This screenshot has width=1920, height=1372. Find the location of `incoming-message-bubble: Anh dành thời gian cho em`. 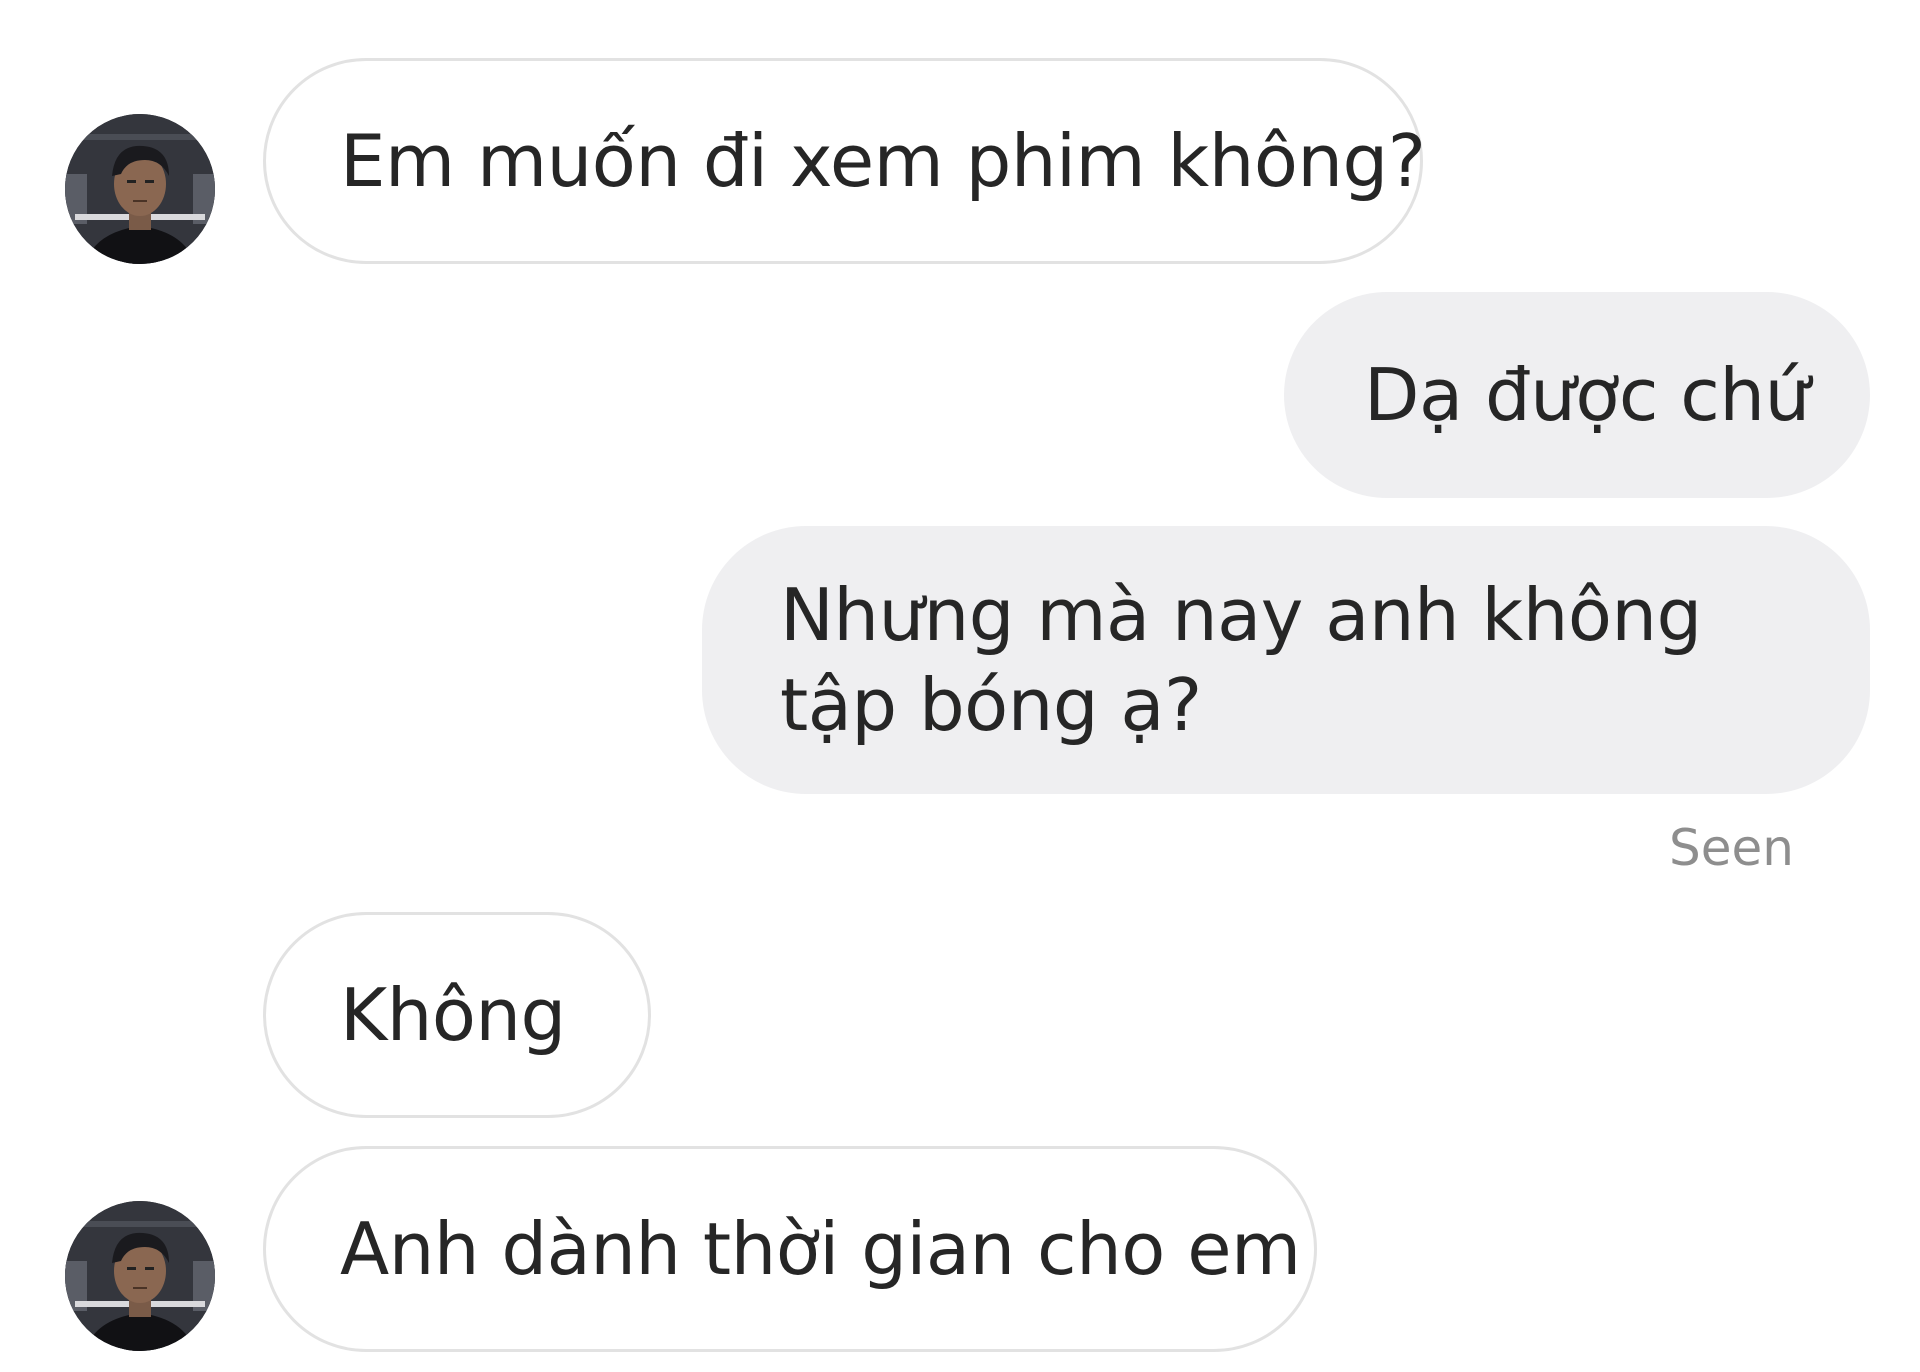

incoming-message-bubble: Anh dành thời gian cho em is located at coordinates (790, 1249).